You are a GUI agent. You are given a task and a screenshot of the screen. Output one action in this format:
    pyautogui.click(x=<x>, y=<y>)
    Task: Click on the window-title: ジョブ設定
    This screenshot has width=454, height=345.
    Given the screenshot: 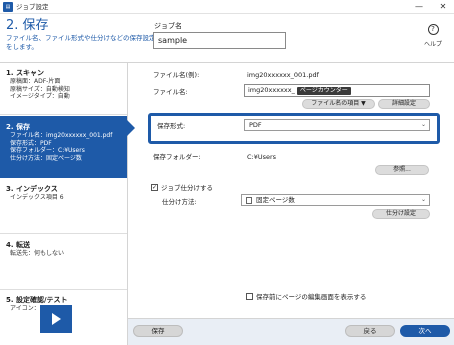 What is the action you would take?
    pyautogui.click(x=32, y=7)
    